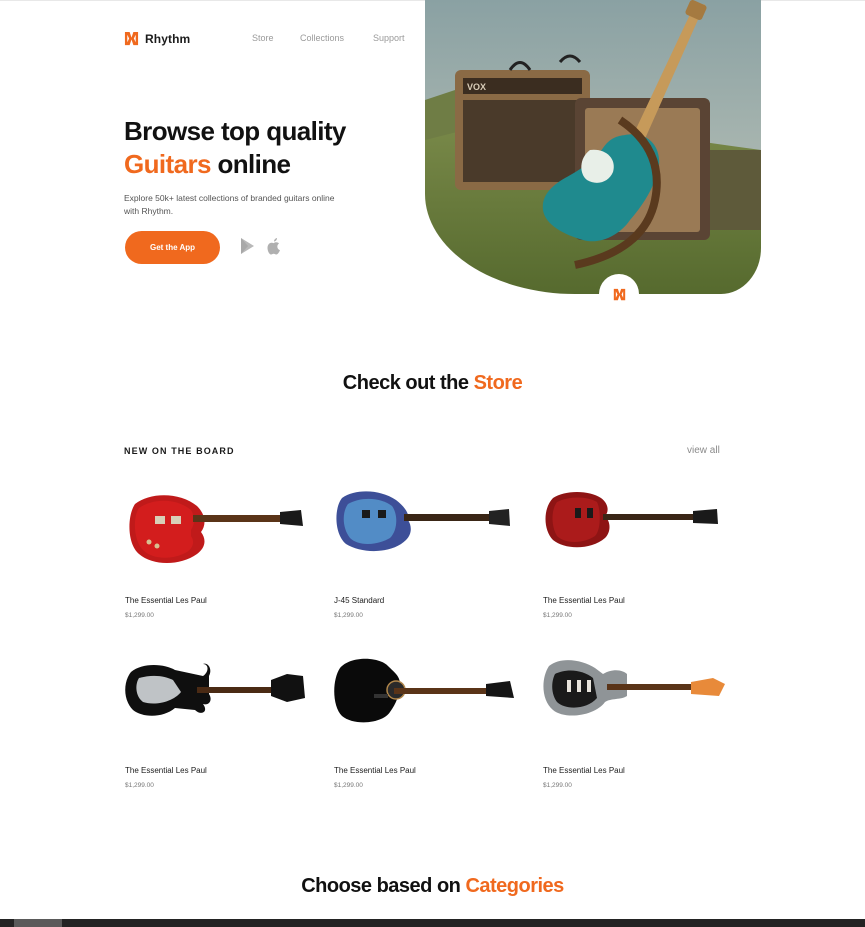 This screenshot has height=927, width=865. Describe the element at coordinates (172, 247) in the screenshot. I see `get-app-button: Get the App` at that location.